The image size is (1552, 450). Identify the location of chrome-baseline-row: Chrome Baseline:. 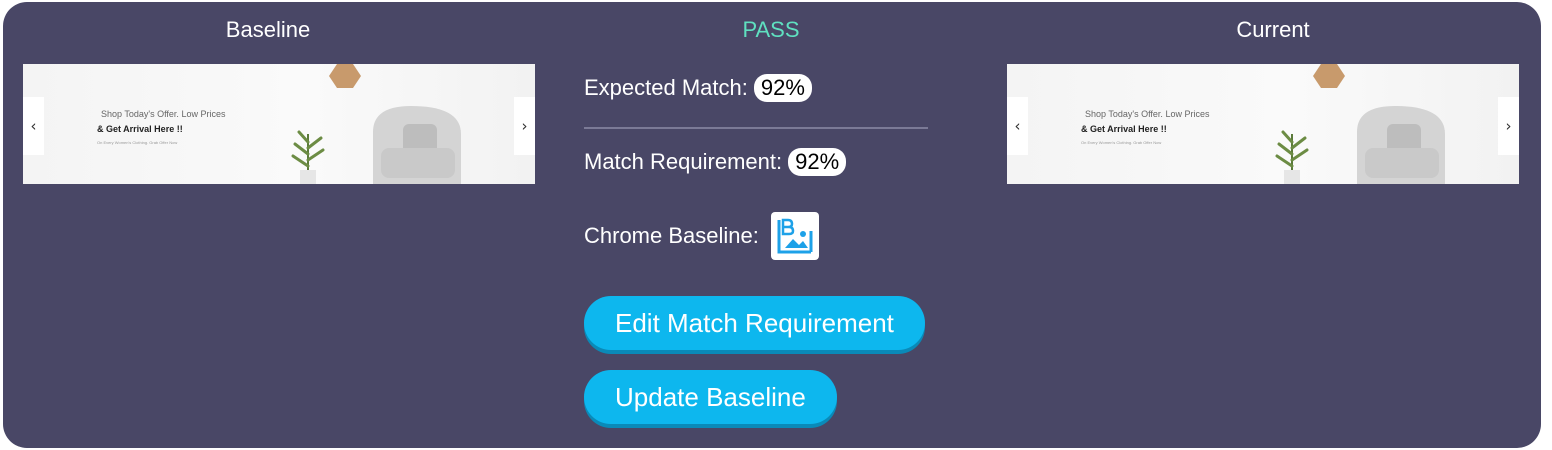
(701, 236).